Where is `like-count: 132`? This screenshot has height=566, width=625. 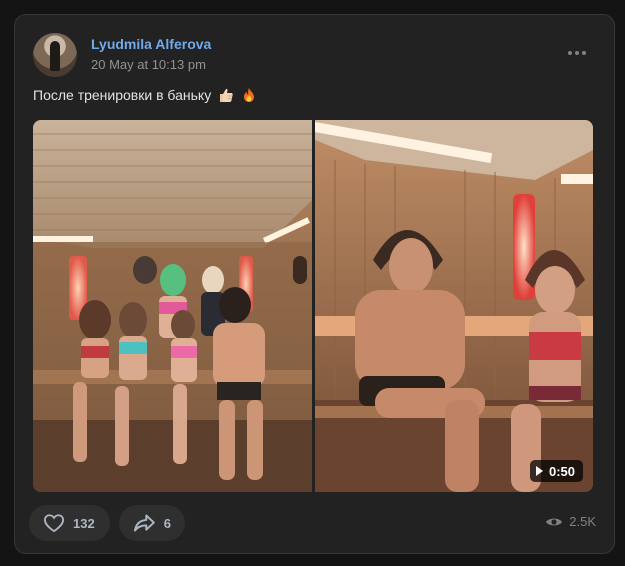
like-count: 132 is located at coordinates (84, 523).